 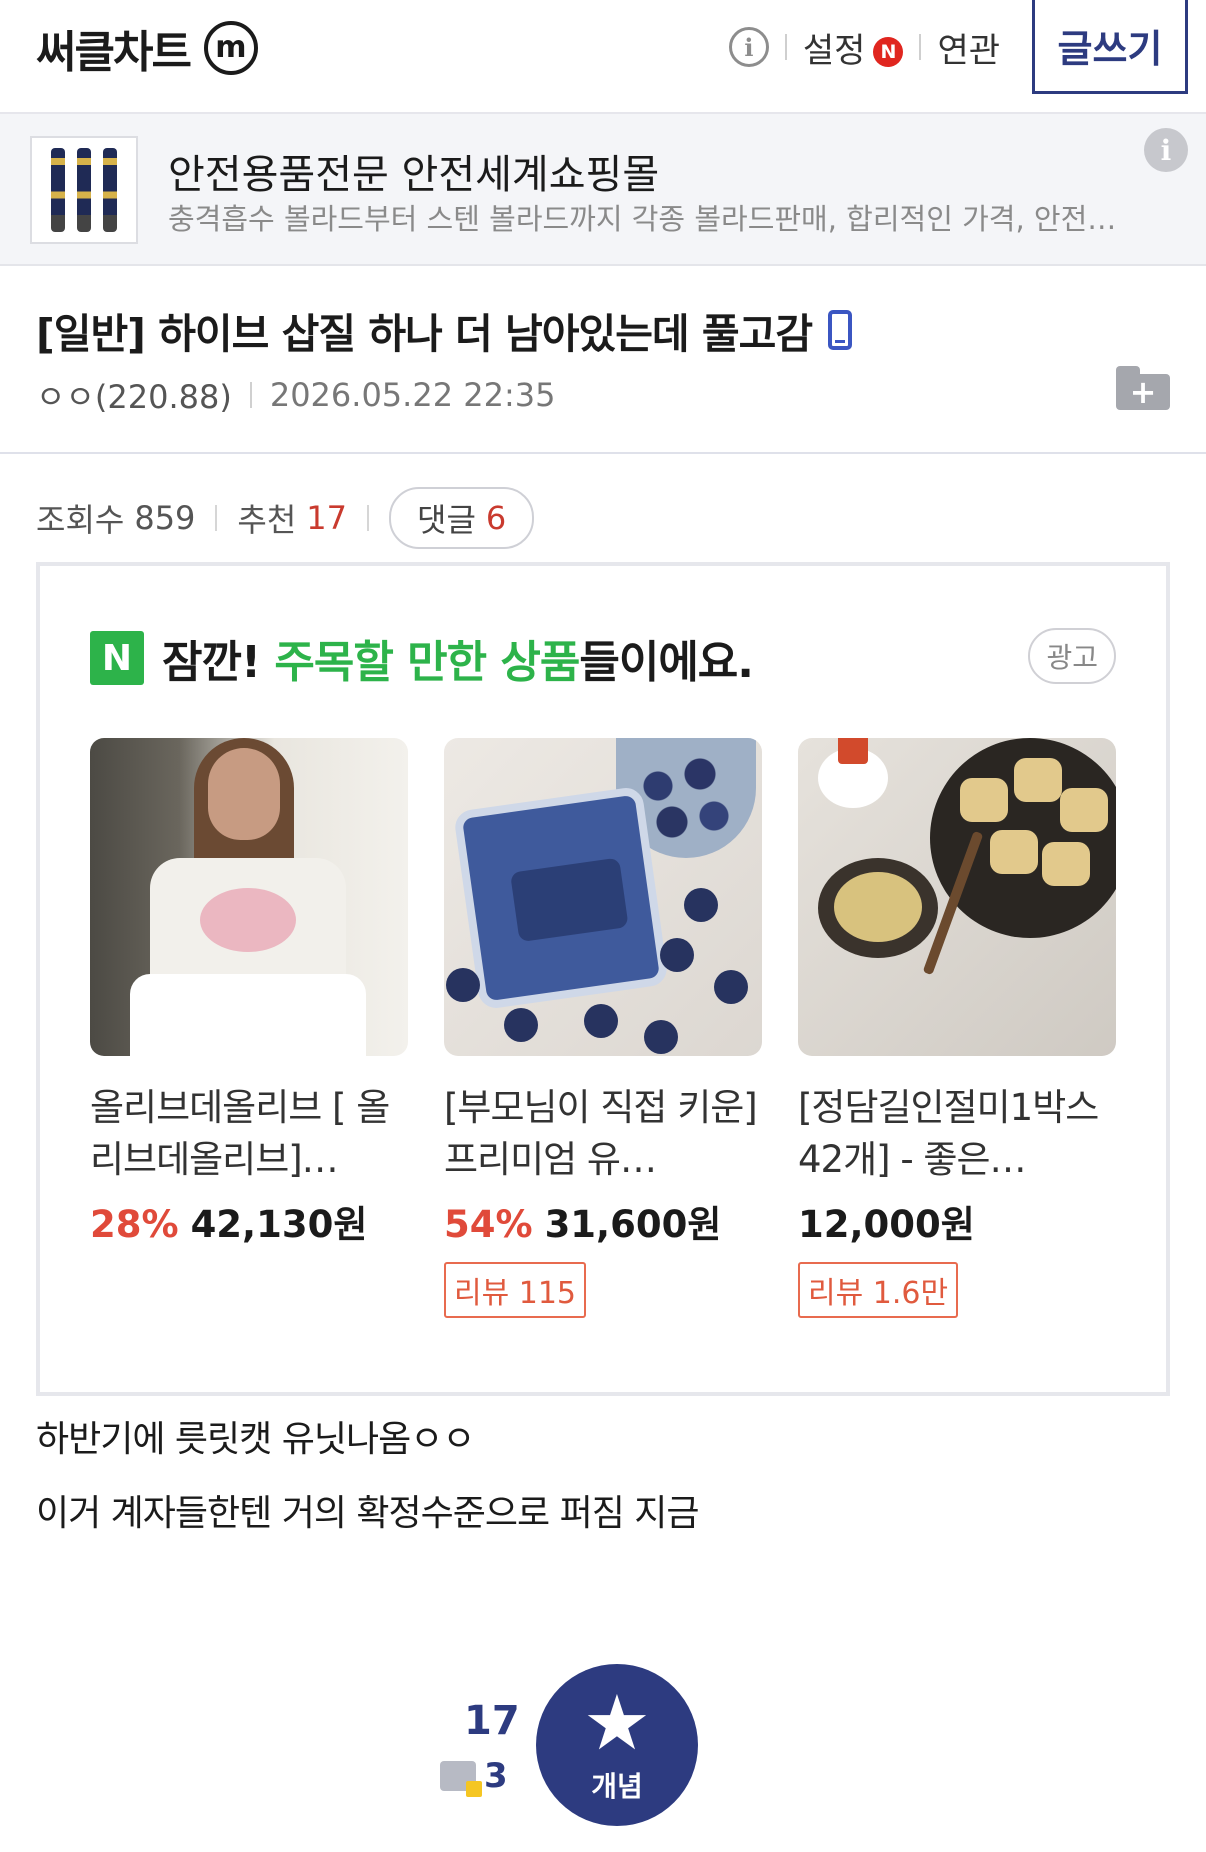 What do you see at coordinates (840, 330) in the screenshot?
I see `mobile-icon` at bounding box center [840, 330].